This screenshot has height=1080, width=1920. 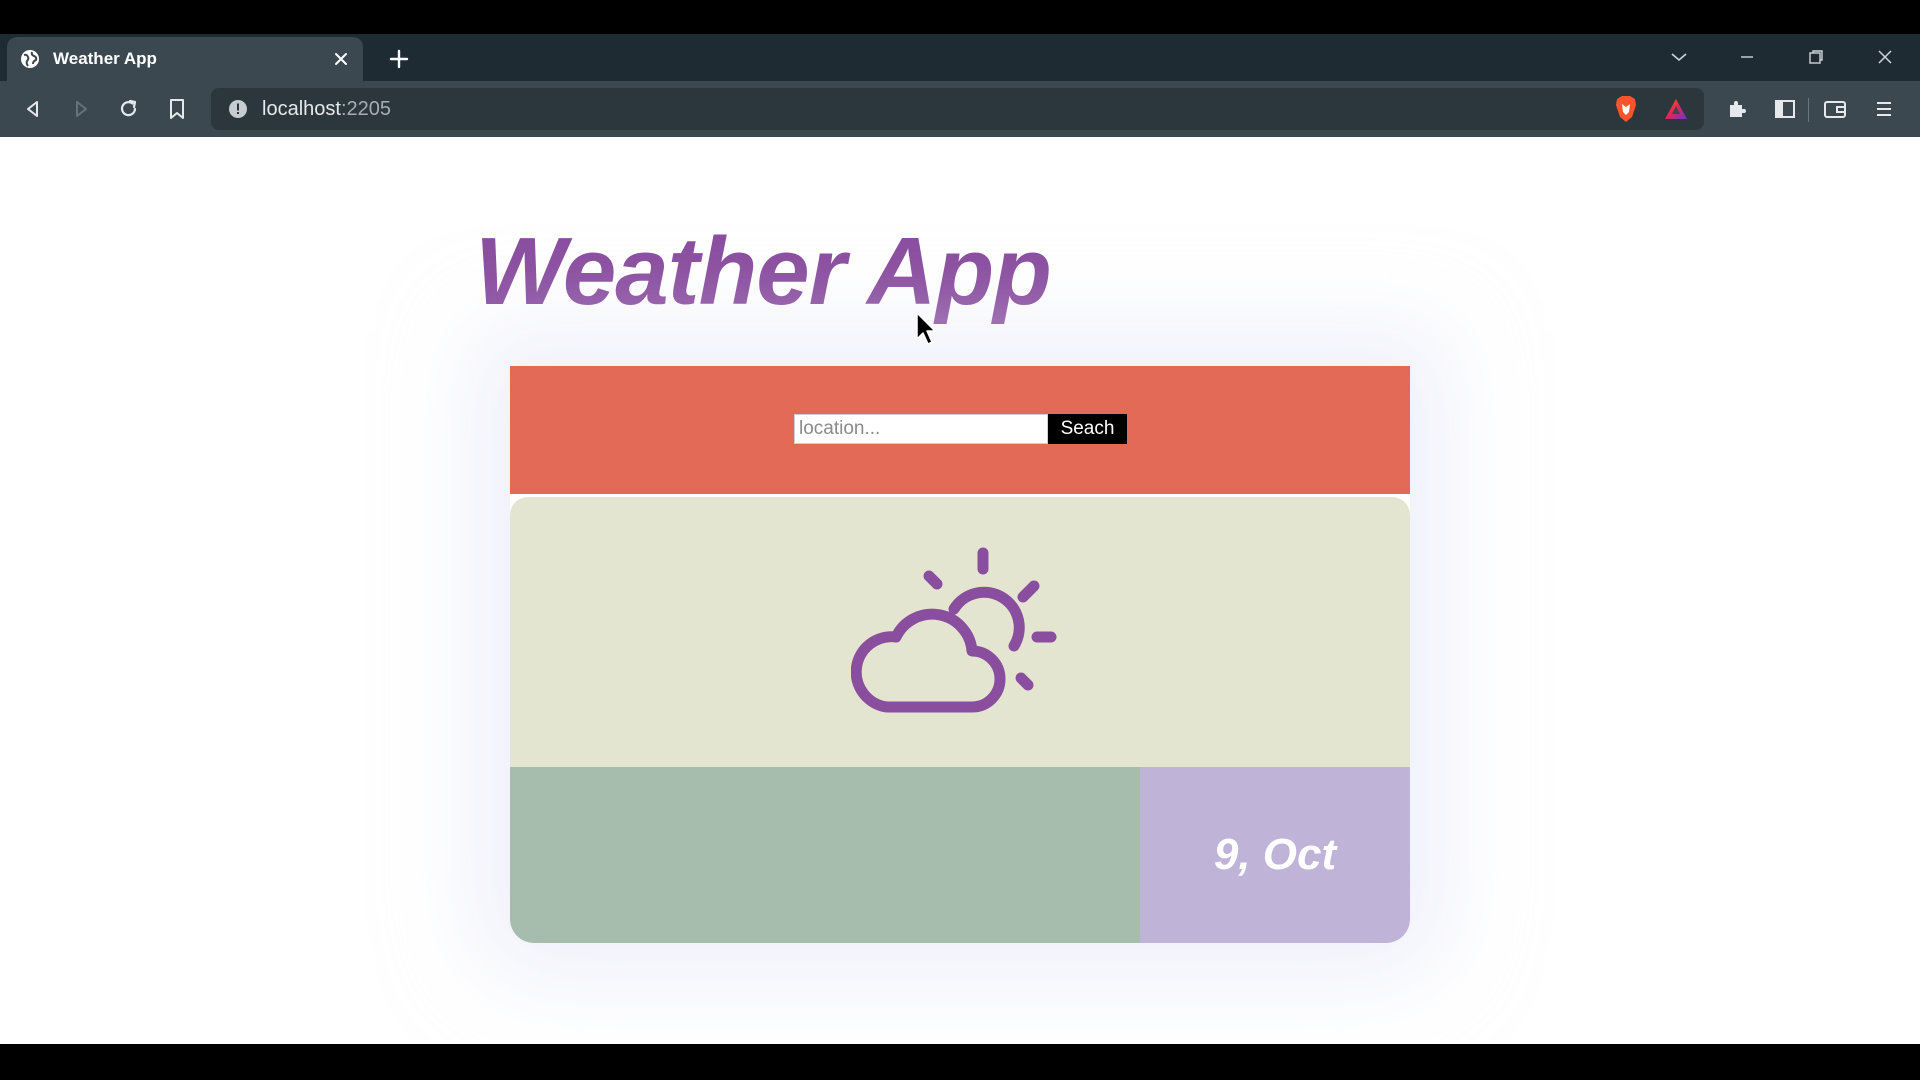 I want to click on browser-tab: Weather App, so click(x=185, y=59).